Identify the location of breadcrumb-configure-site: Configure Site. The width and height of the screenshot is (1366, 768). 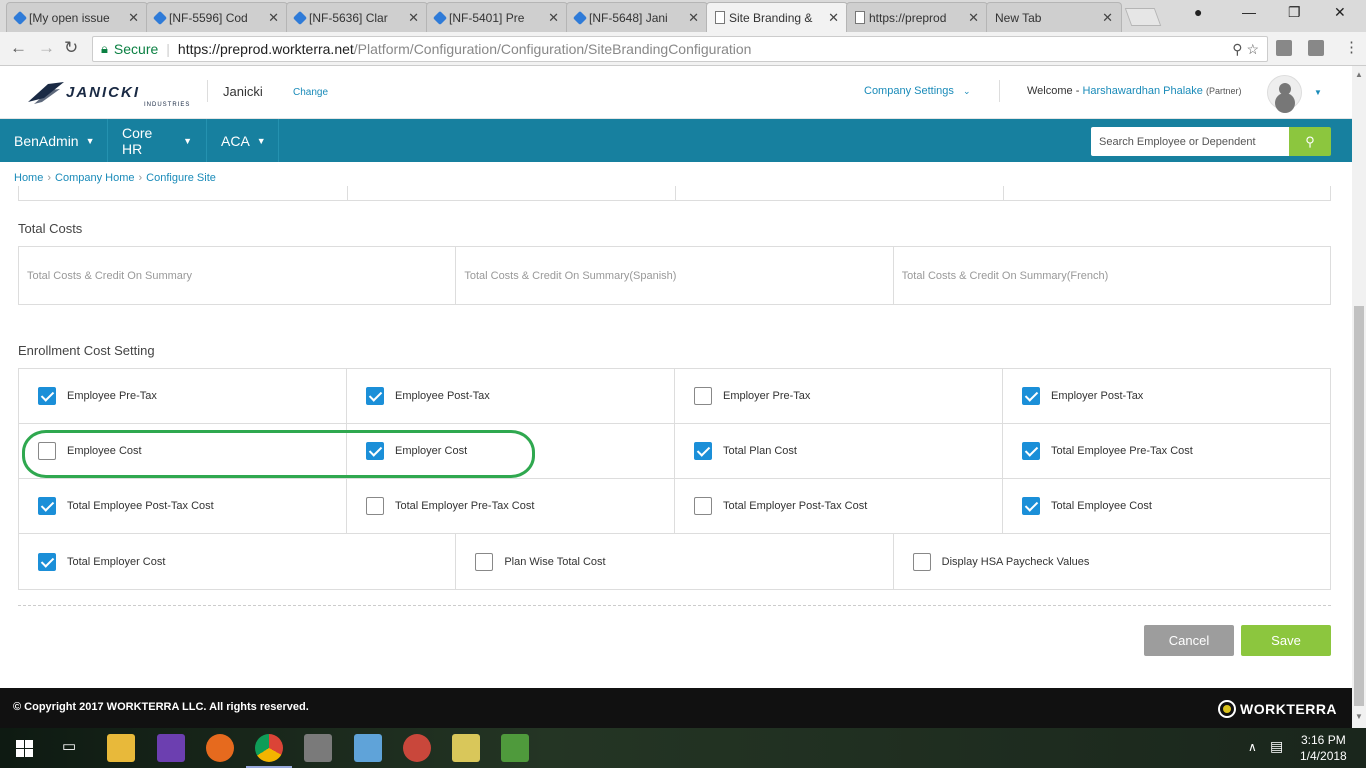
(181, 178).